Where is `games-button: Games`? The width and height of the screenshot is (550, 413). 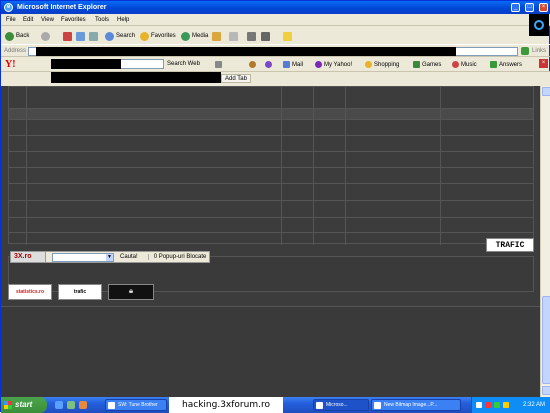
games-button: Games is located at coordinates (427, 64).